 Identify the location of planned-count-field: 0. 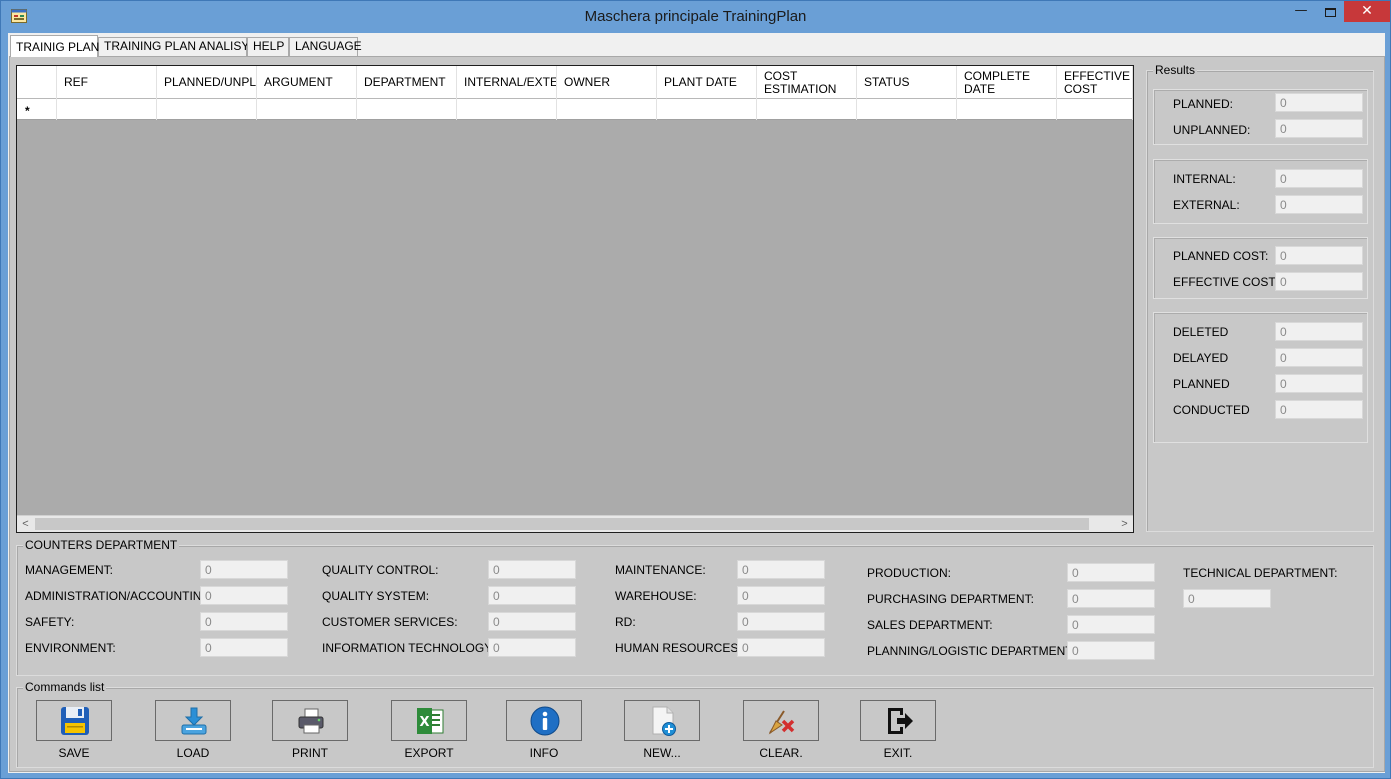
(1319, 102).